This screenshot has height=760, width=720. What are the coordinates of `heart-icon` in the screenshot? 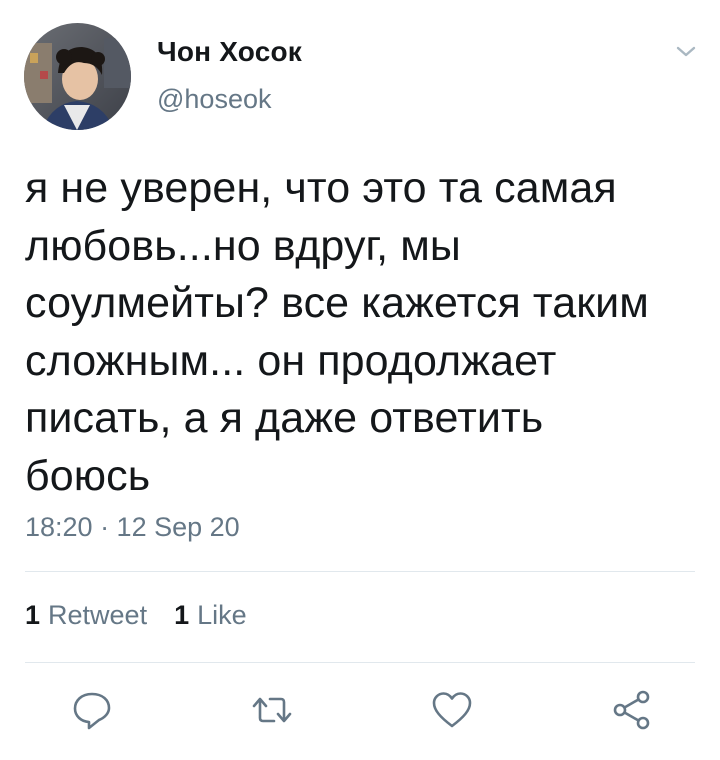 It's located at (452, 710).